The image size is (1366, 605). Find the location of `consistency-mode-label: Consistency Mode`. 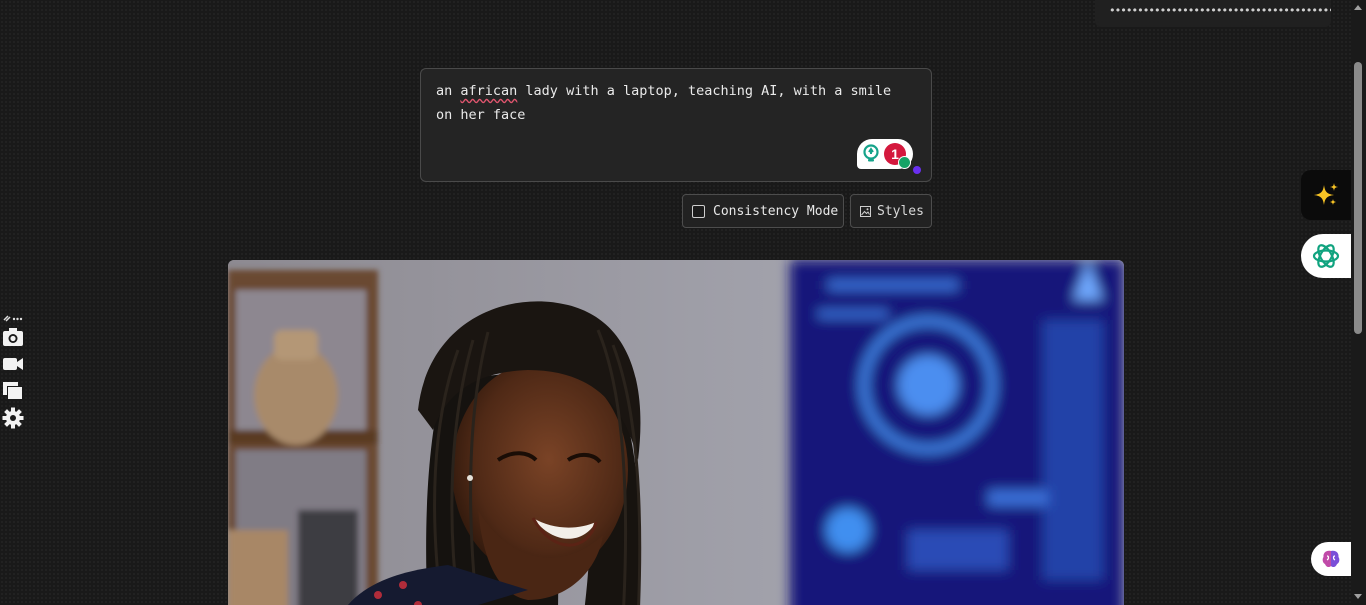

consistency-mode-label: Consistency Mode is located at coordinates (776, 211).